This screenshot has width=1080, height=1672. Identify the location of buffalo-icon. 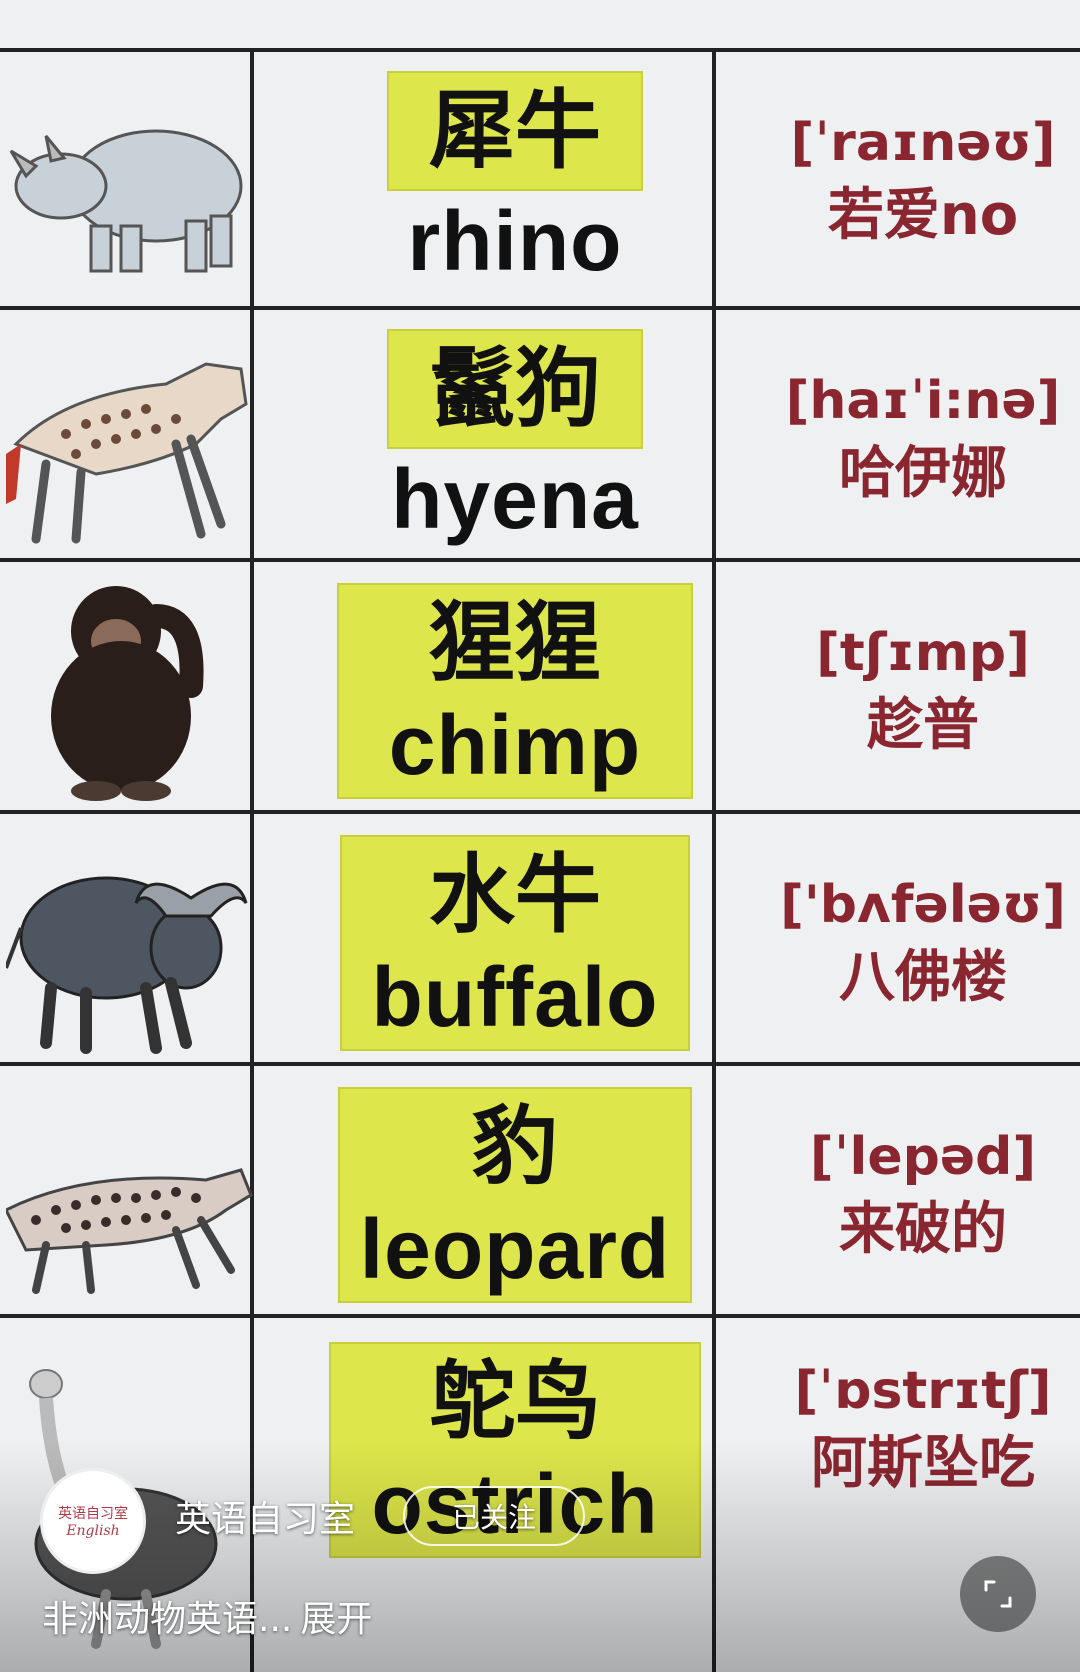
(127, 965).